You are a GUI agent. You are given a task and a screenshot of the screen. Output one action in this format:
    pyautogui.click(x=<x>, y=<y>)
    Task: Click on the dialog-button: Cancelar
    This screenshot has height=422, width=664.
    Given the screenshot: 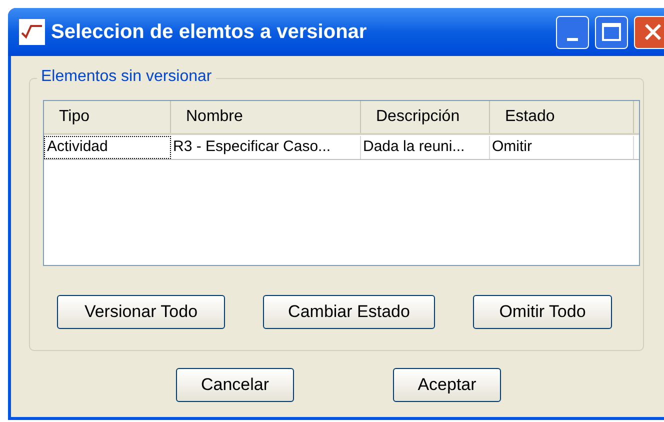 What is the action you would take?
    pyautogui.click(x=235, y=385)
    